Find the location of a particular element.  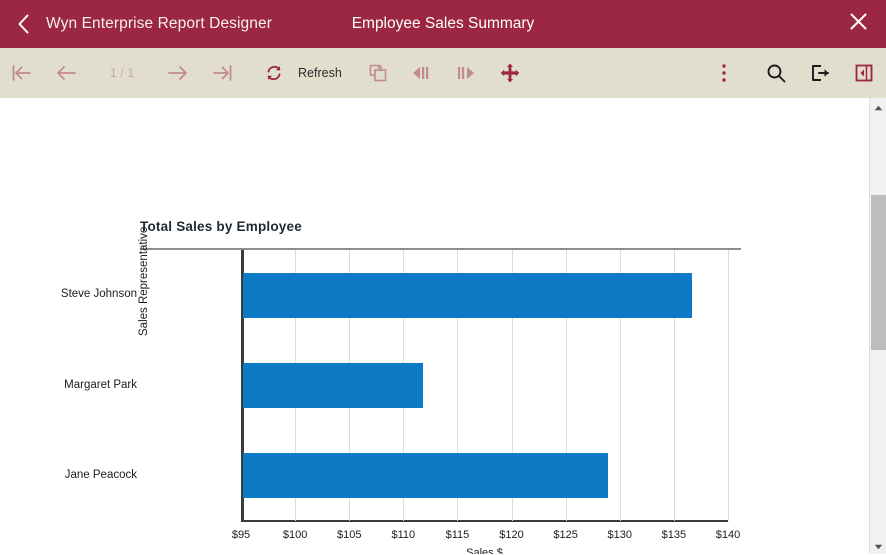

vertical-scrollbar is located at coordinates (877, 326).